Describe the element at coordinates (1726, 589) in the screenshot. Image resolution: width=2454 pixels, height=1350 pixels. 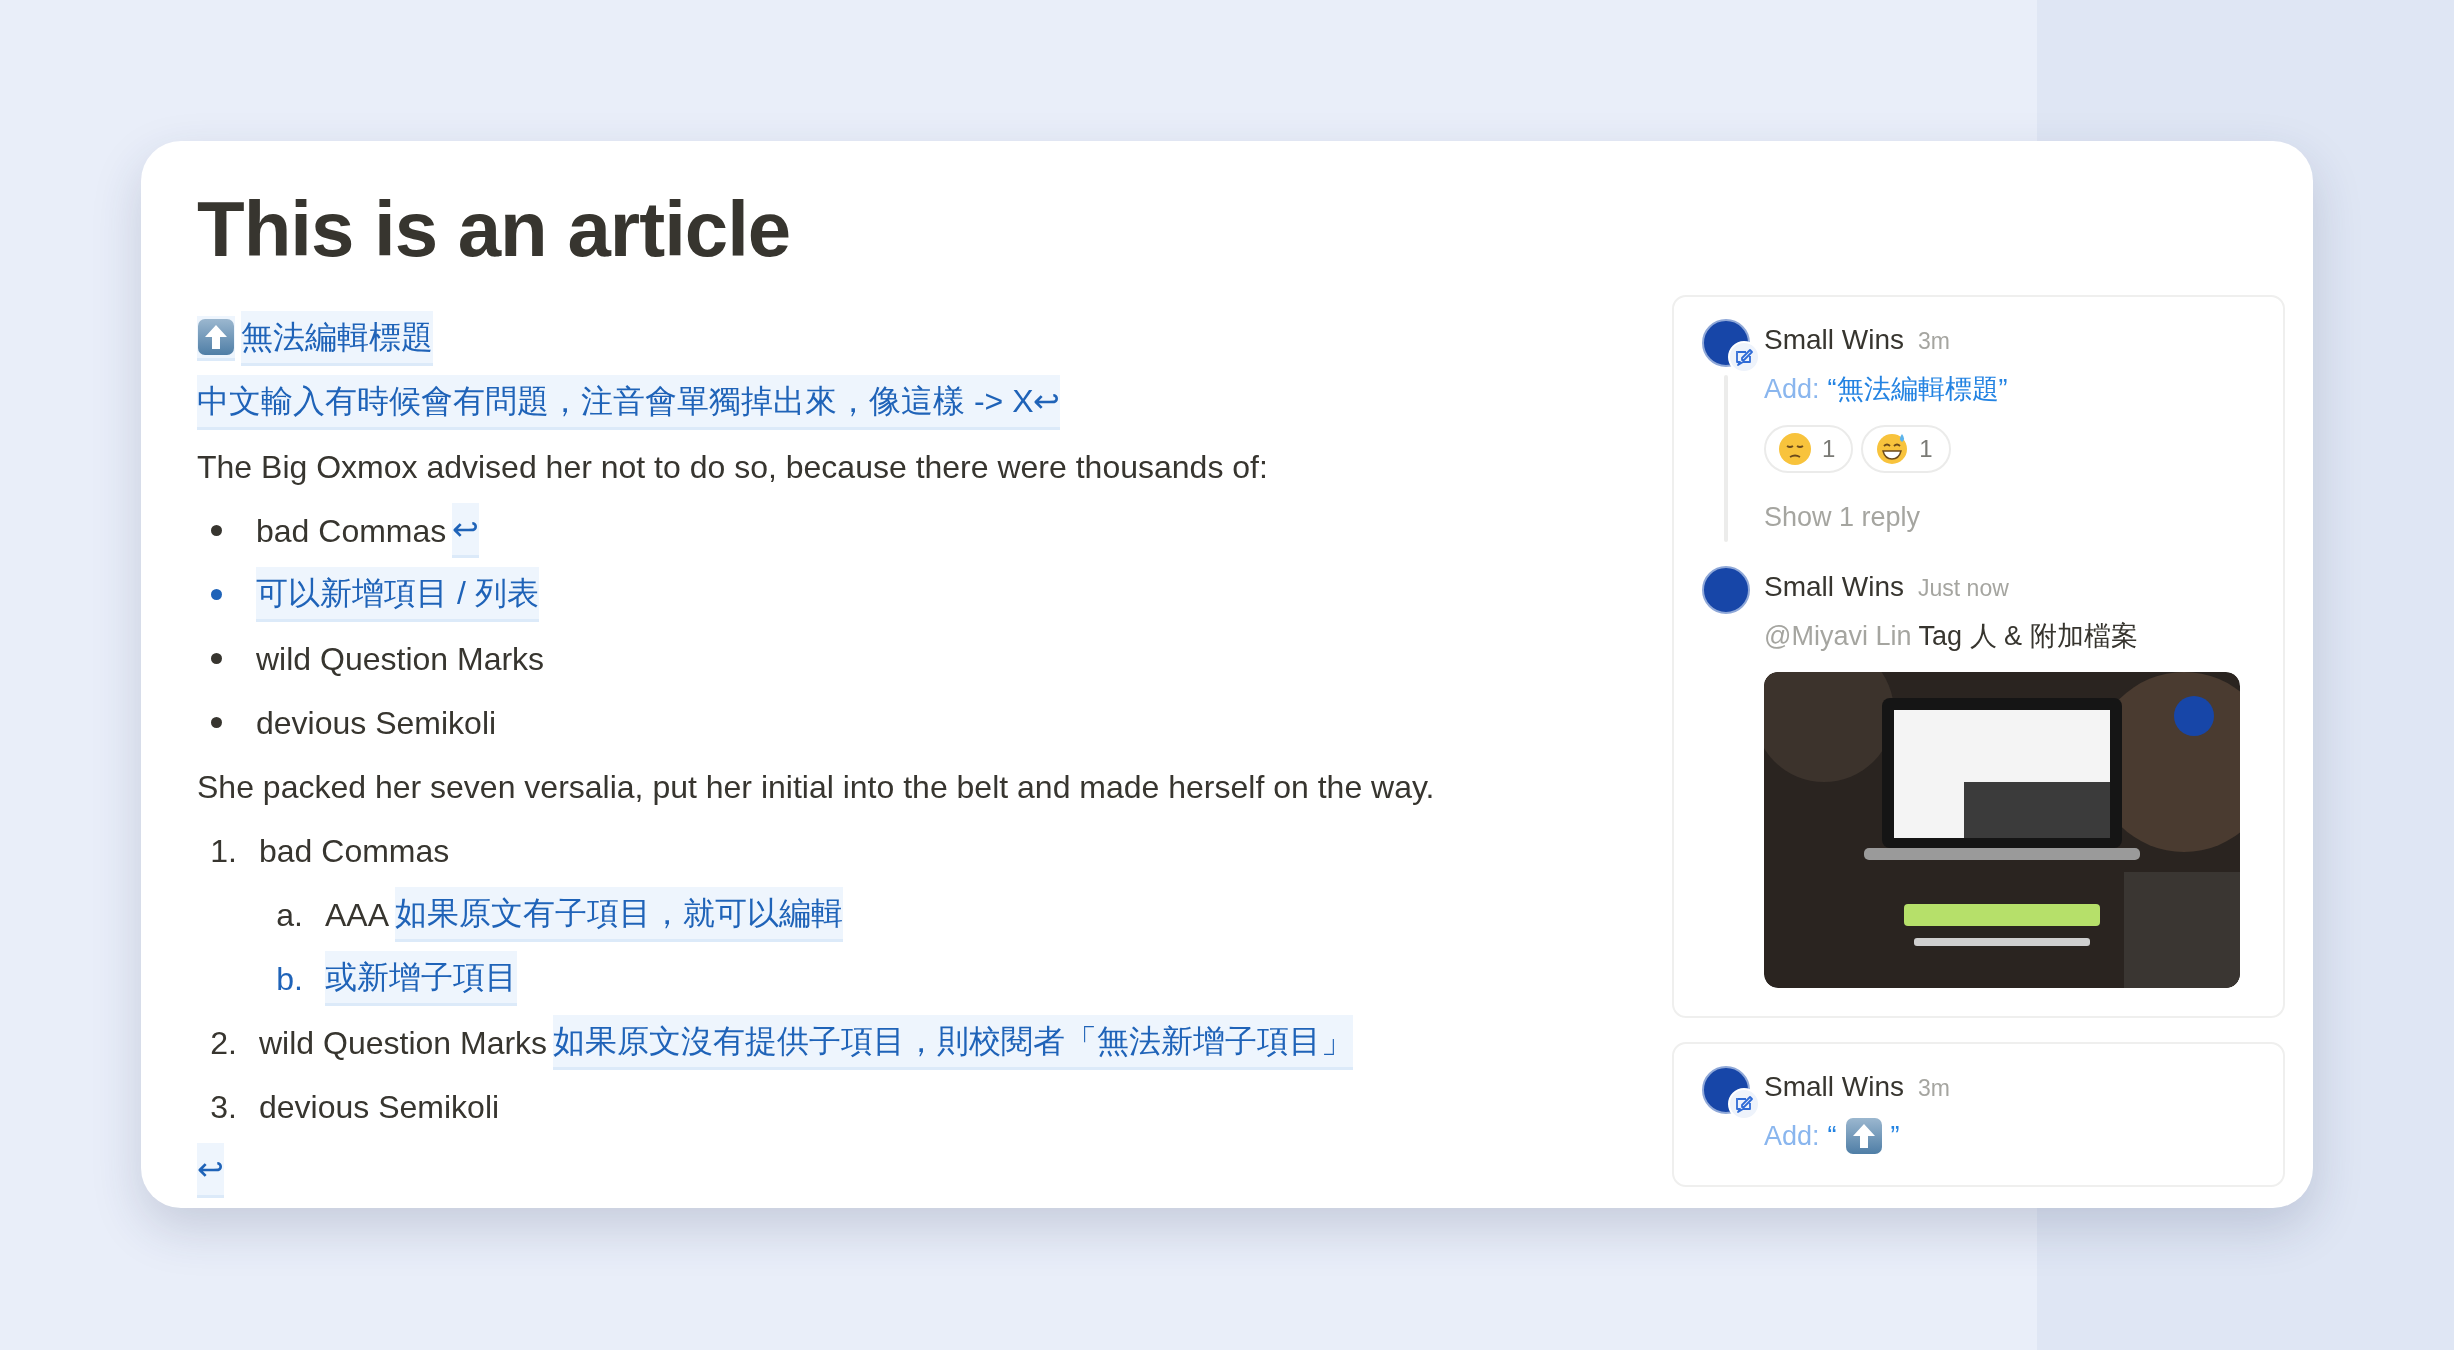
I see `avatar` at that location.